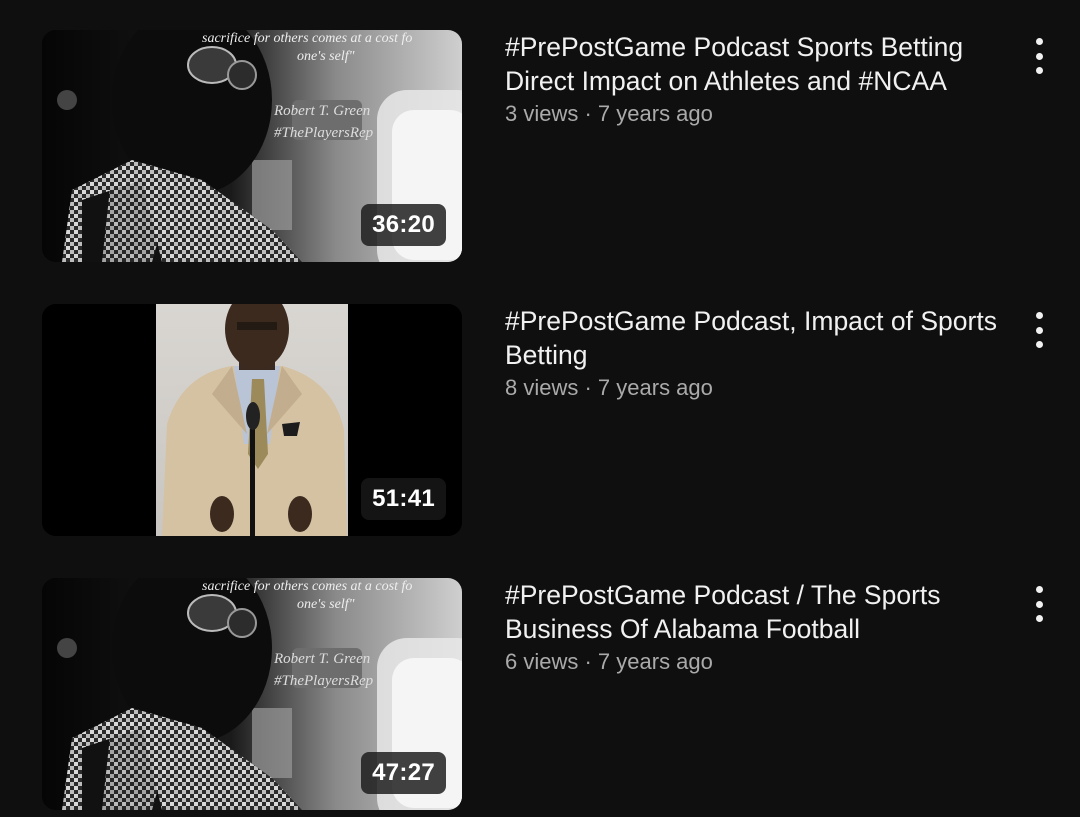  Describe the element at coordinates (755, 114) in the screenshot. I see `video-stats: 3 views · 7 years ago` at that location.